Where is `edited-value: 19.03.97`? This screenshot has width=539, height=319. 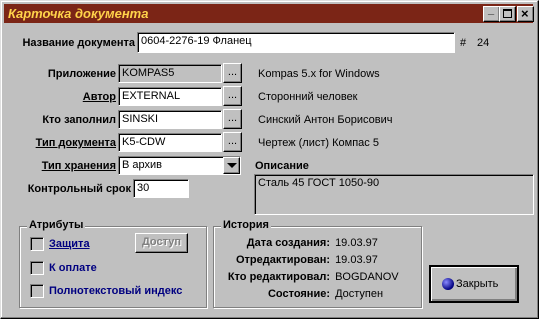
edited-value: 19.03.97 is located at coordinates (356, 260).